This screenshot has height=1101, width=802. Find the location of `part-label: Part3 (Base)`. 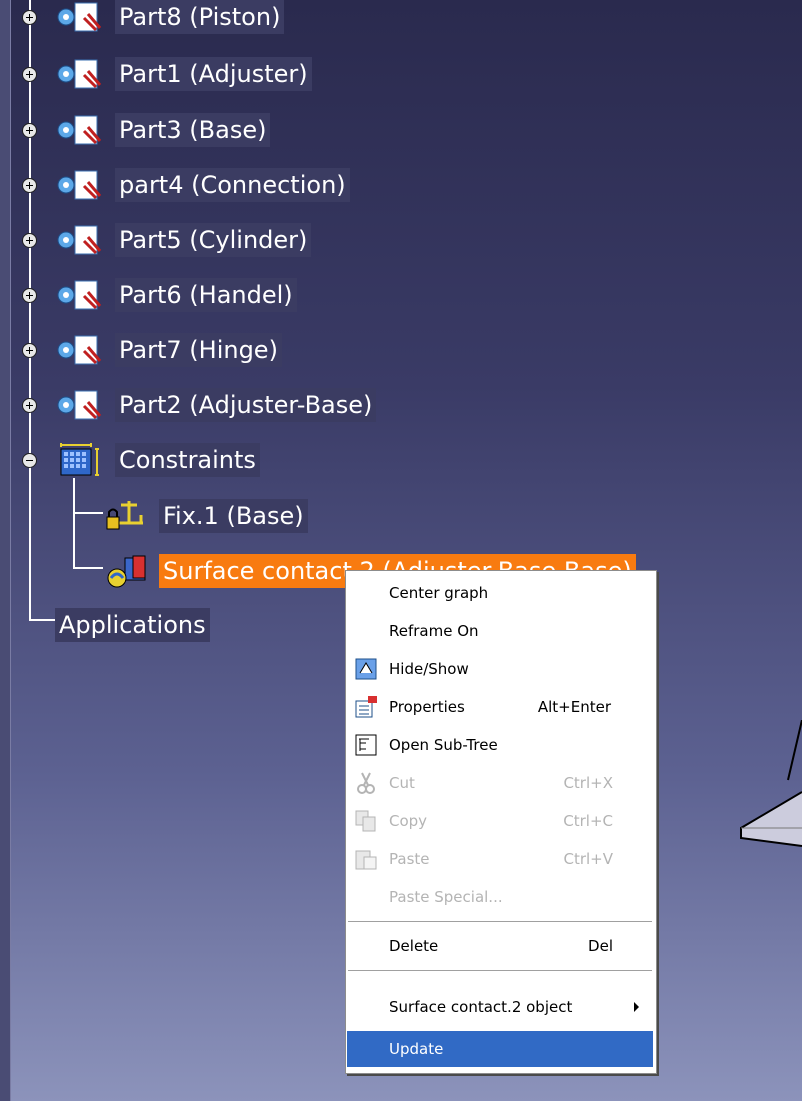

part-label: Part3 (Base) is located at coordinates (193, 130).